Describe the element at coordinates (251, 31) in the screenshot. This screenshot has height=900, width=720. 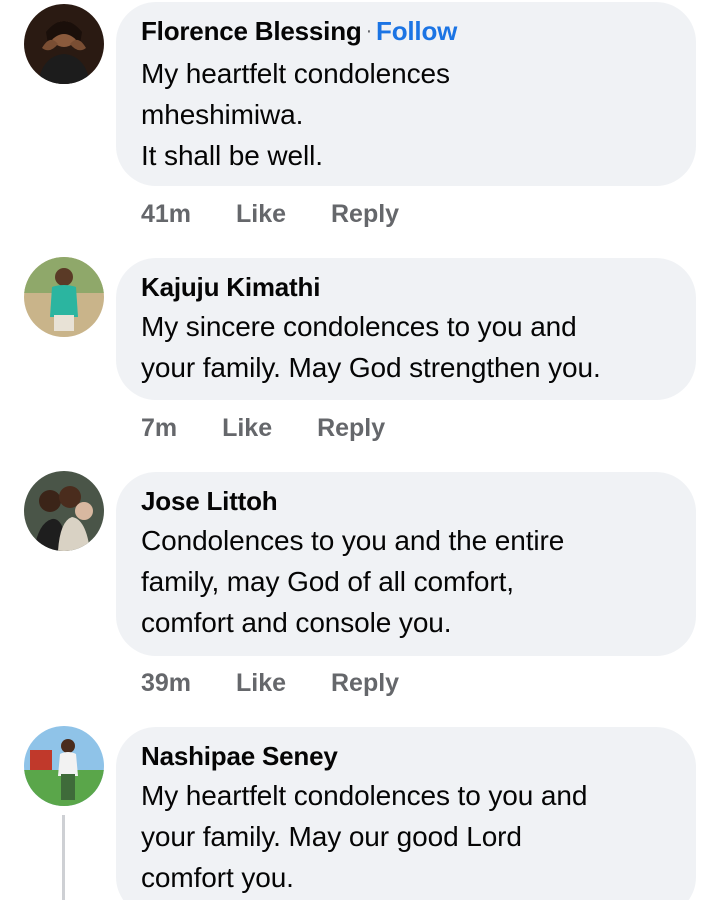
I see `comment-author: Florence Blessing` at that location.